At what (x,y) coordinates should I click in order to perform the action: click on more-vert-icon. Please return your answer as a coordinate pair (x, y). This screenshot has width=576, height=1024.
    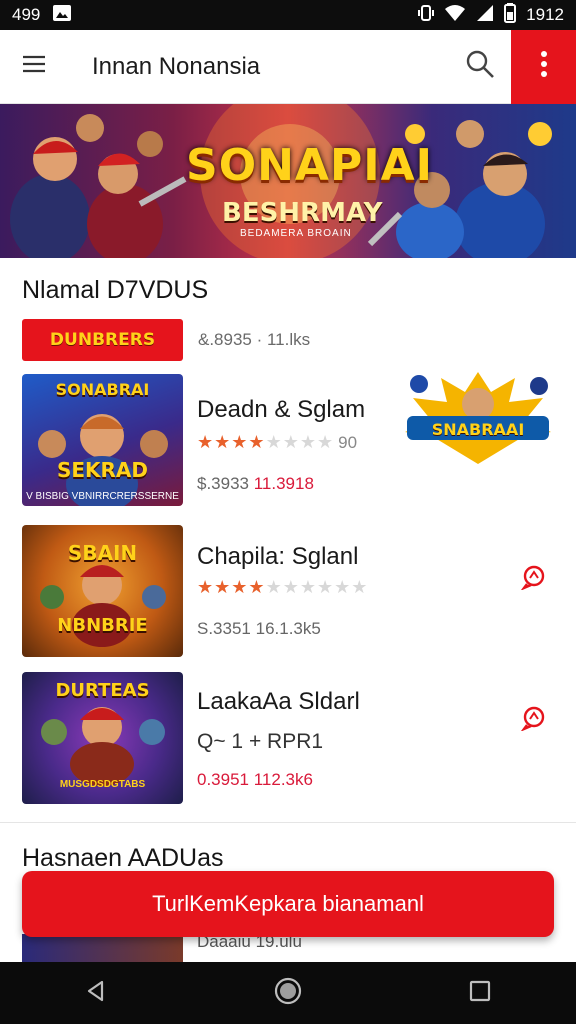
    Looking at the image, I should click on (544, 66).